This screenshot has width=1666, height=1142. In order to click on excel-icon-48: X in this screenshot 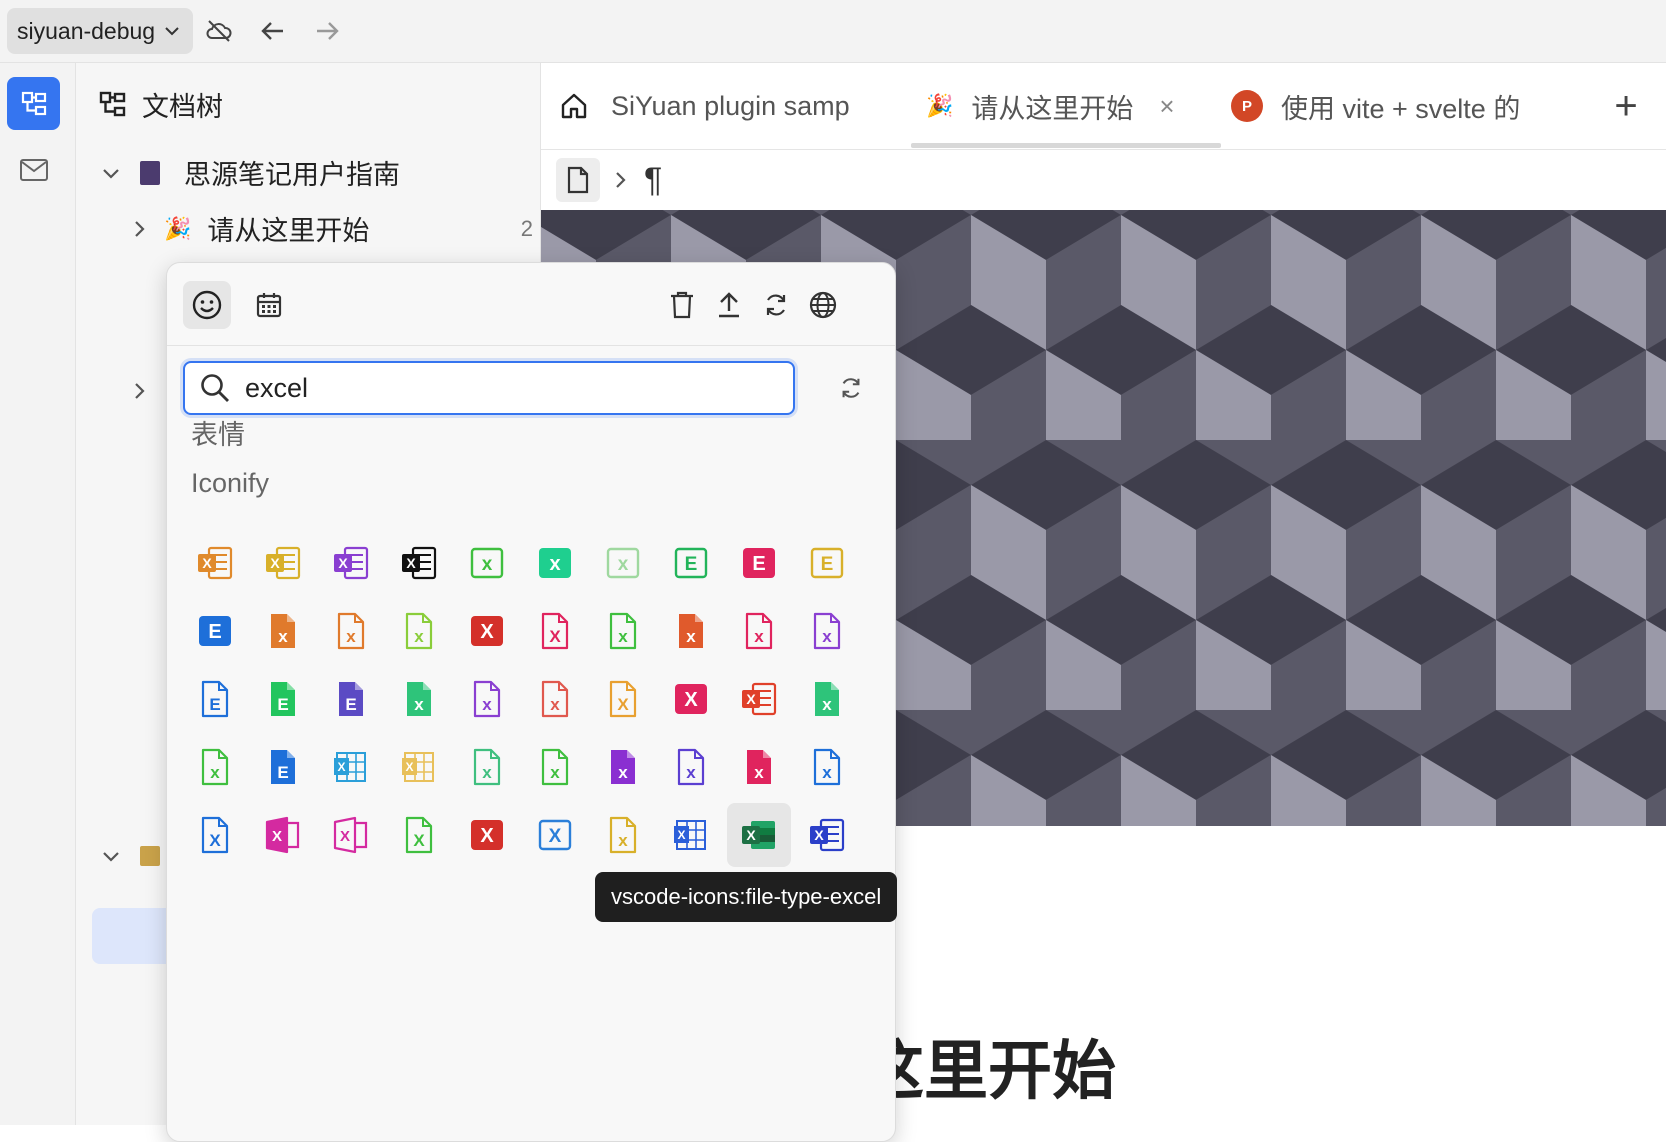, I will do `click(691, 835)`.